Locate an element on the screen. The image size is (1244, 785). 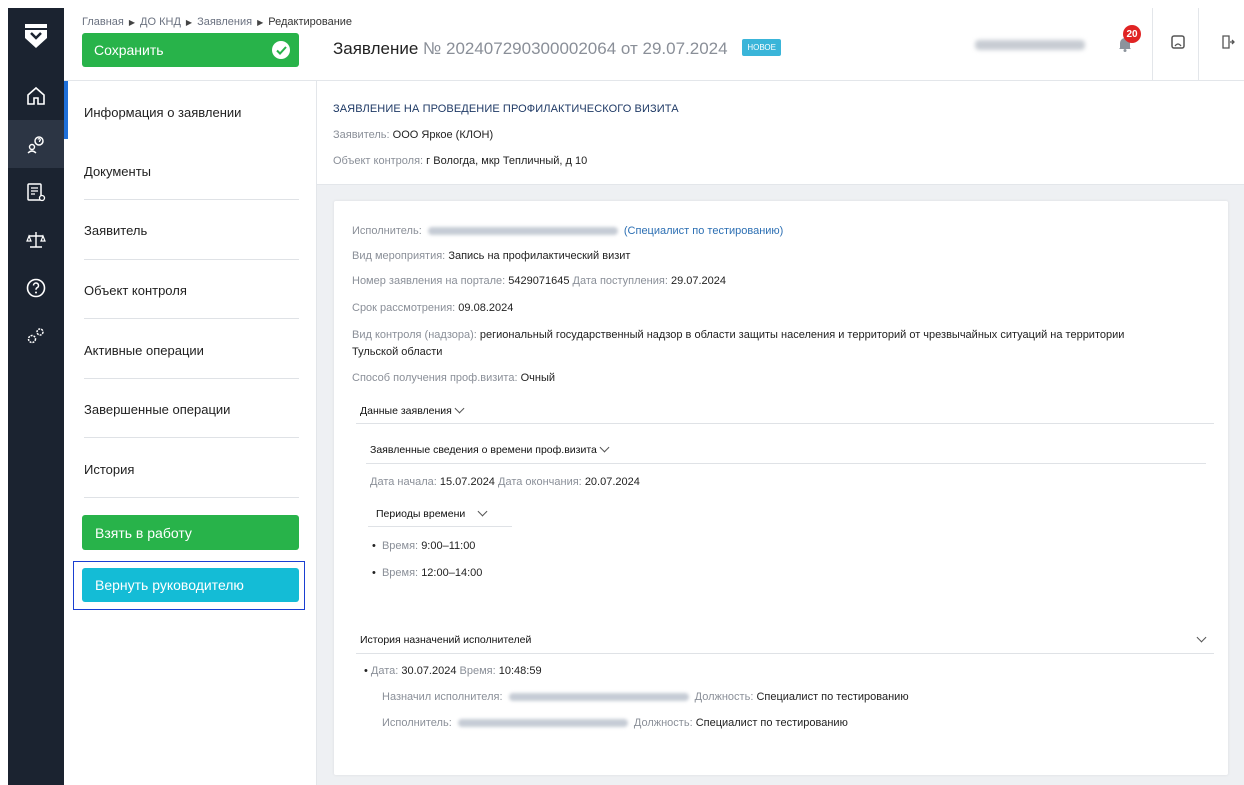
time-periods-toggle: Периоды времени is located at coordinates (432, 513).